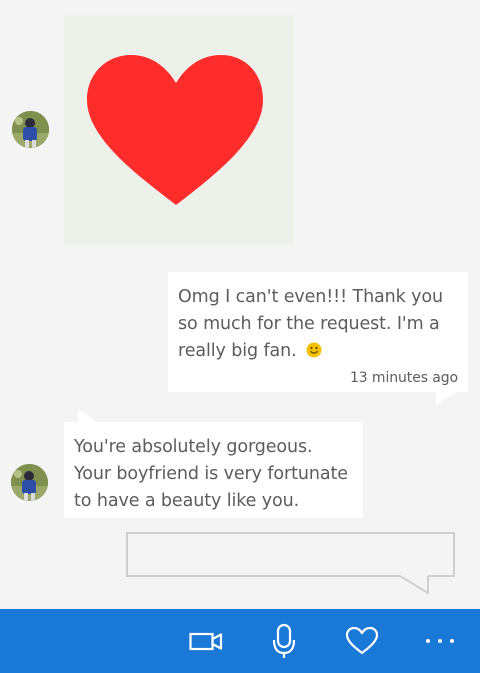 This screenshot has height=673, width=480. Describe the element at coordinates (290, 554) in the screenshot. I see `message-input` at that location.